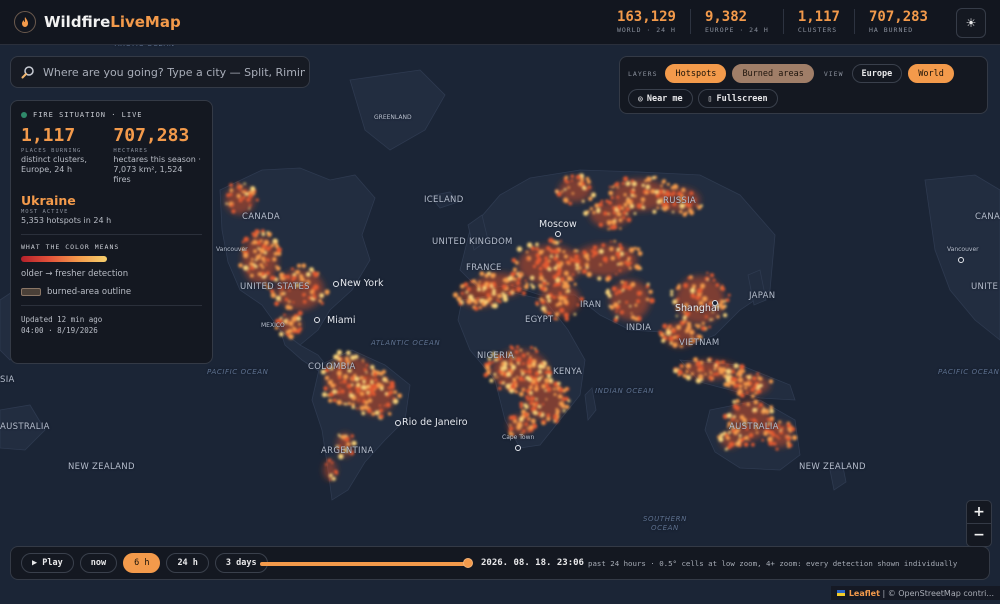  Describe the element at coordinates (174, 72) in the screenshot. I see `search-input` at that location.